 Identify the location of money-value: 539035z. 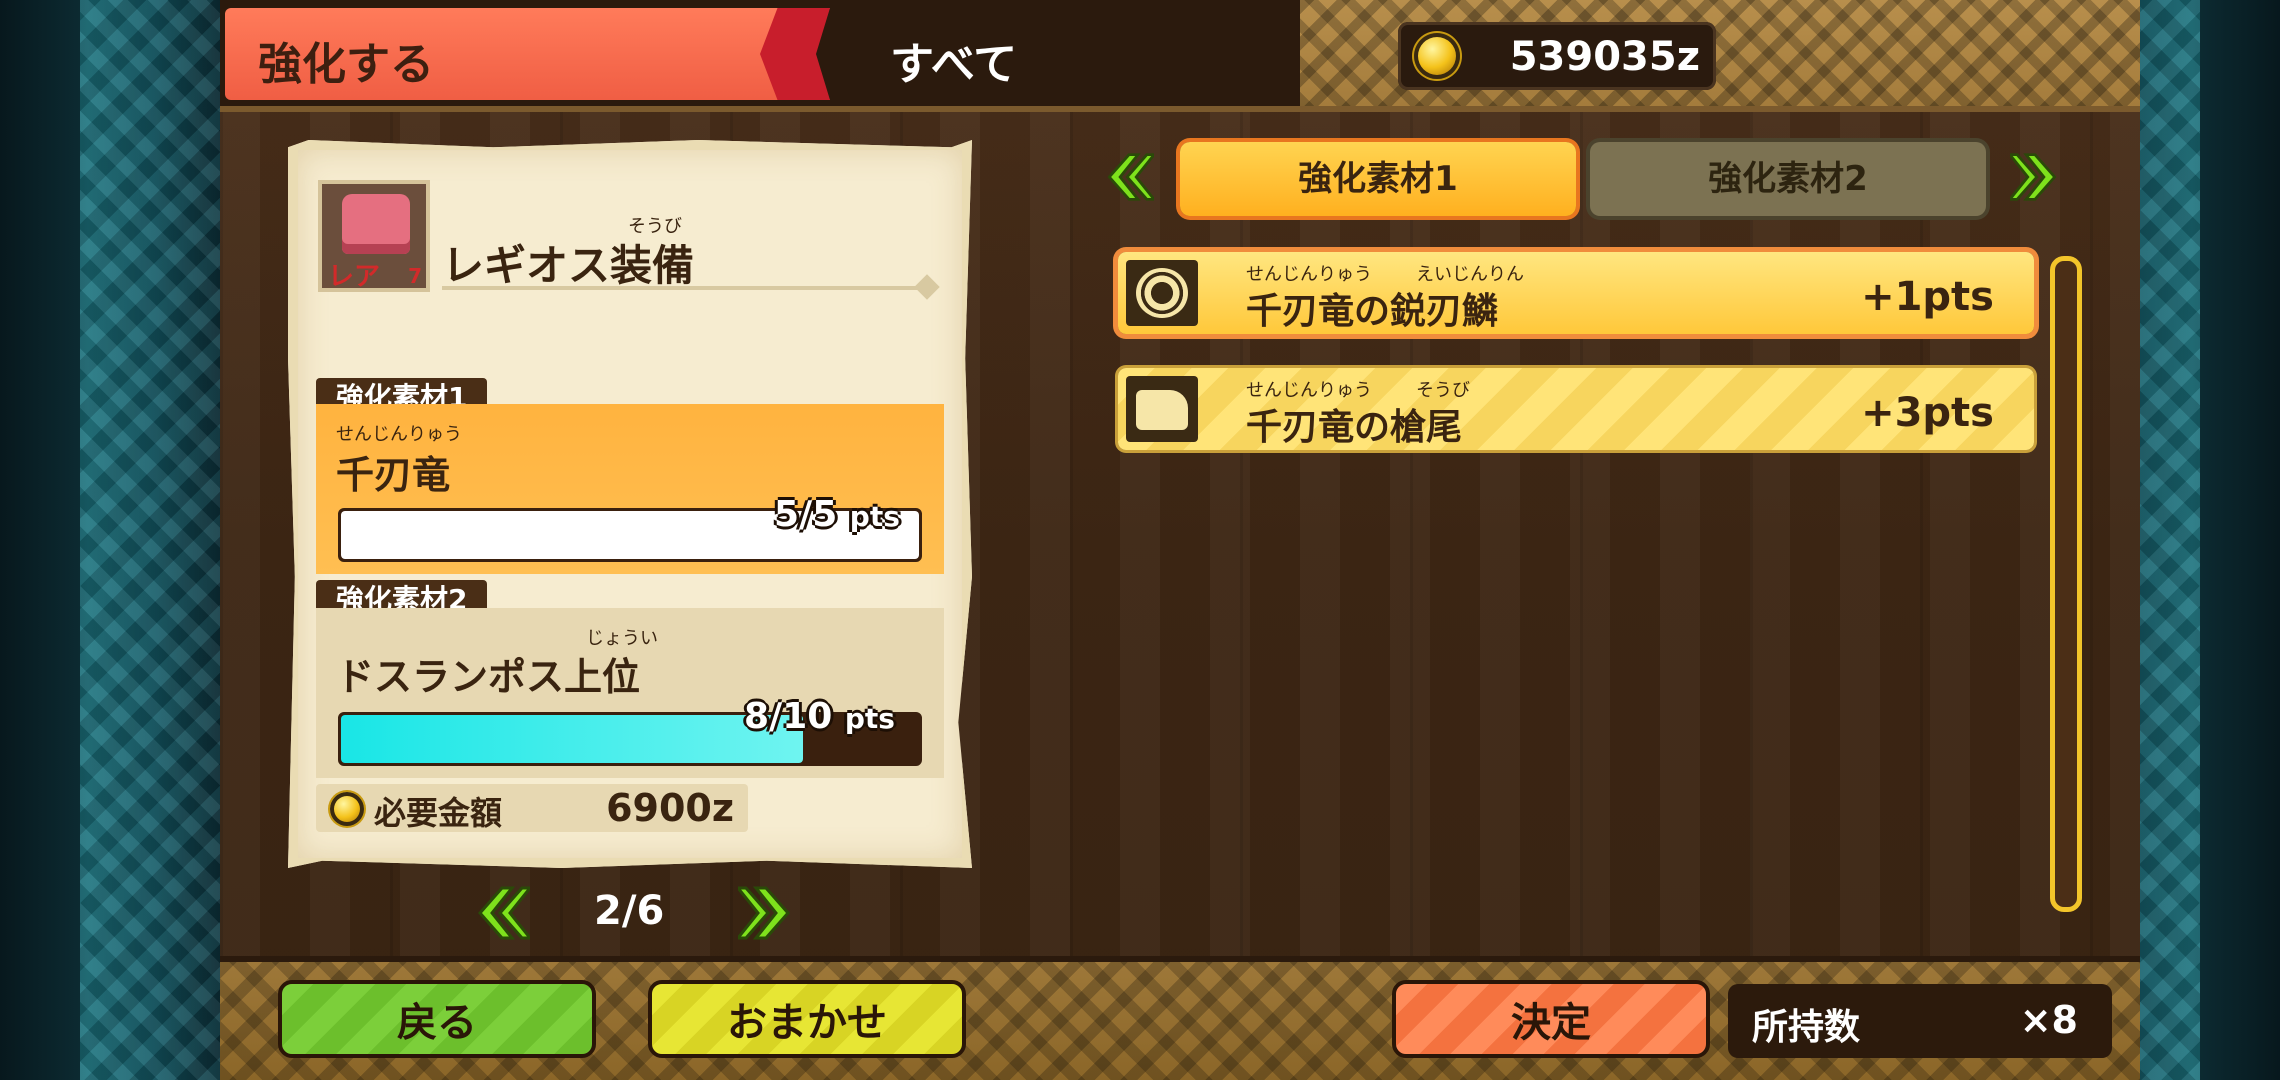
(1604, 57).